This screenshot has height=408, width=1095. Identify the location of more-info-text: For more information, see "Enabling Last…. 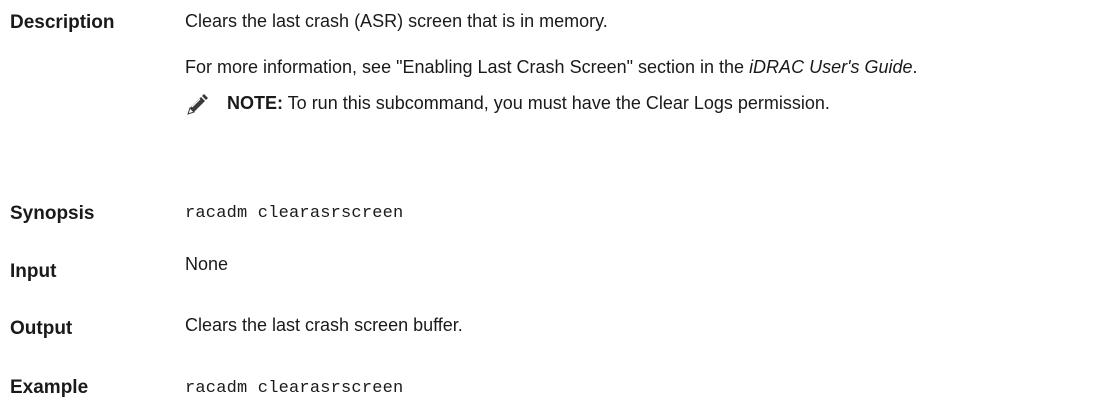
(615, 67).